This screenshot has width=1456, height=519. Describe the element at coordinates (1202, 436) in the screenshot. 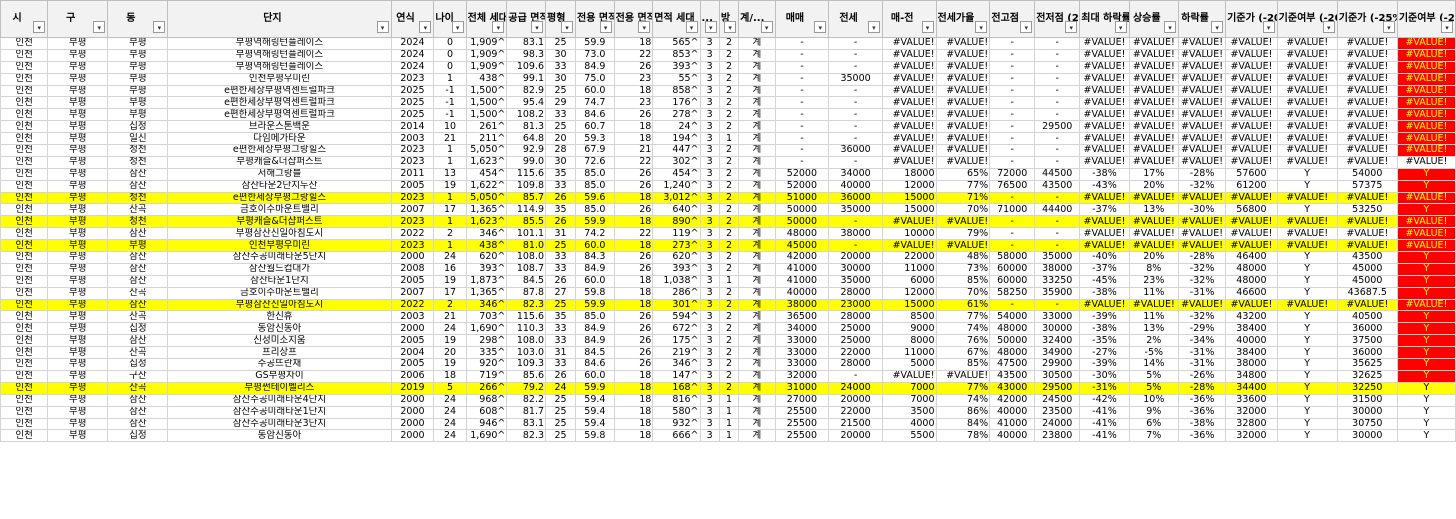

I see `table-cell: -36%` at that location.